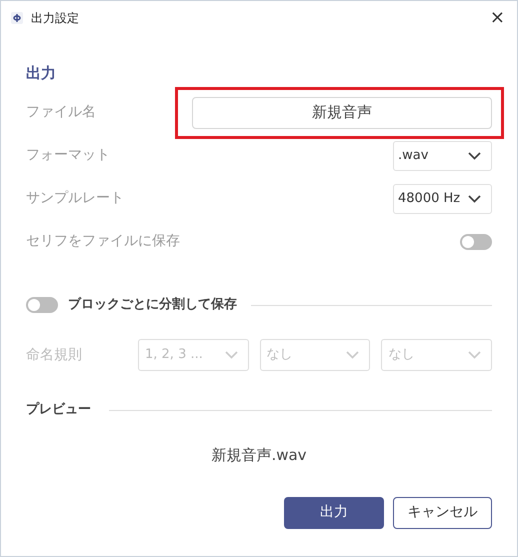  I want to click on field-label: サンプルレート, so click(75, 198).